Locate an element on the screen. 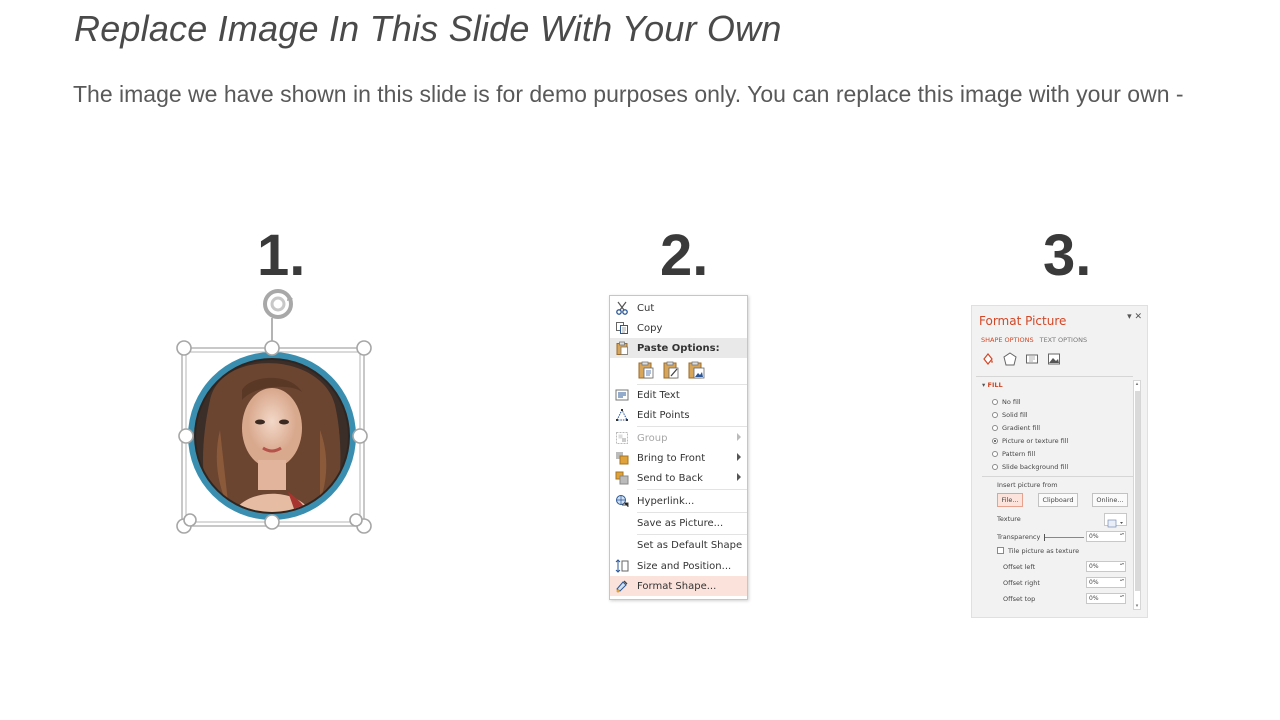  scissors-icon is located at coordinates (622, 308).